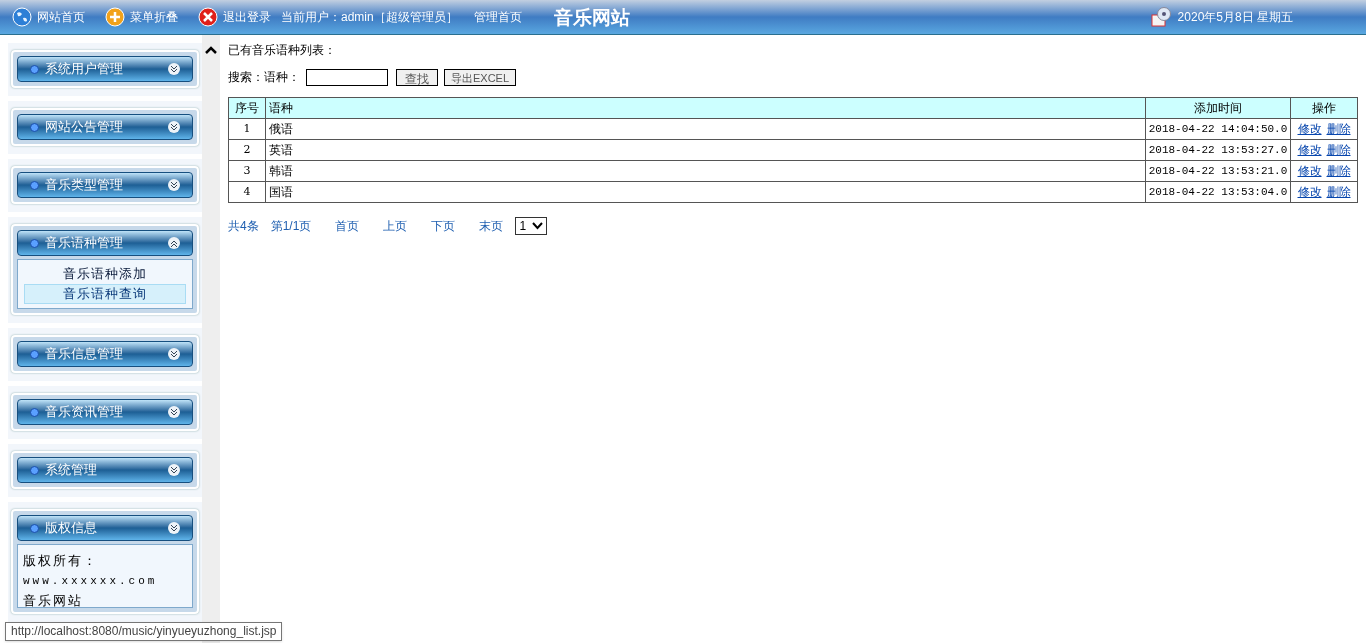 The image size is (1366, 643). Describe the element at coordinates (243, 226) in the screenshot. I see `record-count: 共4条` at that location.